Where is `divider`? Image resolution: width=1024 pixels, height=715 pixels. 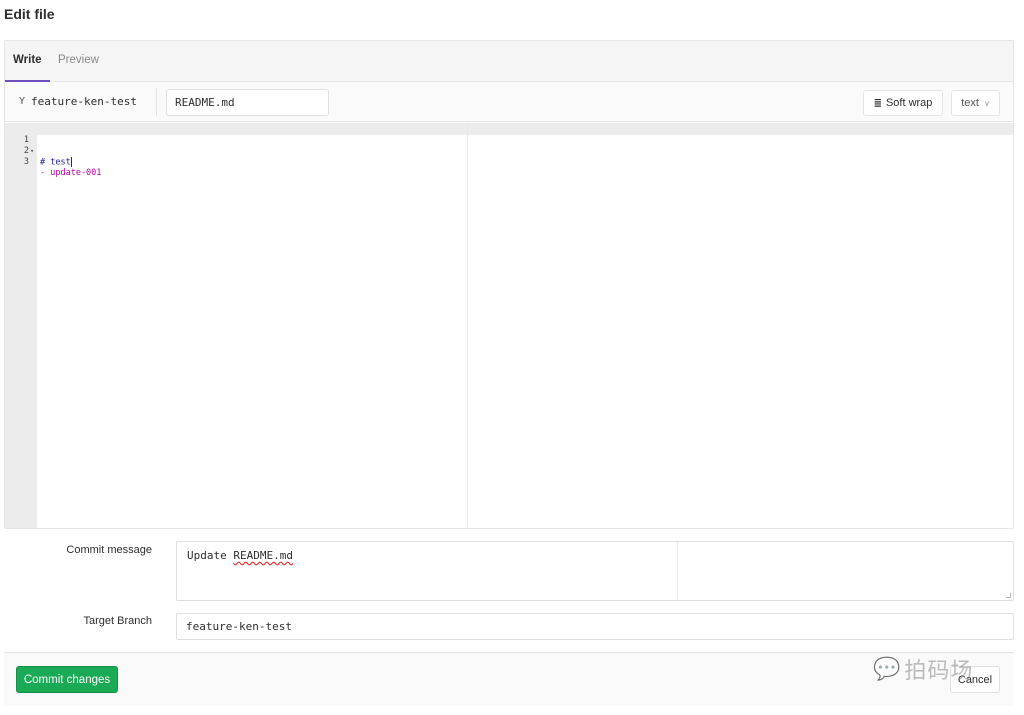
divider is located at coordinates (156, 102).